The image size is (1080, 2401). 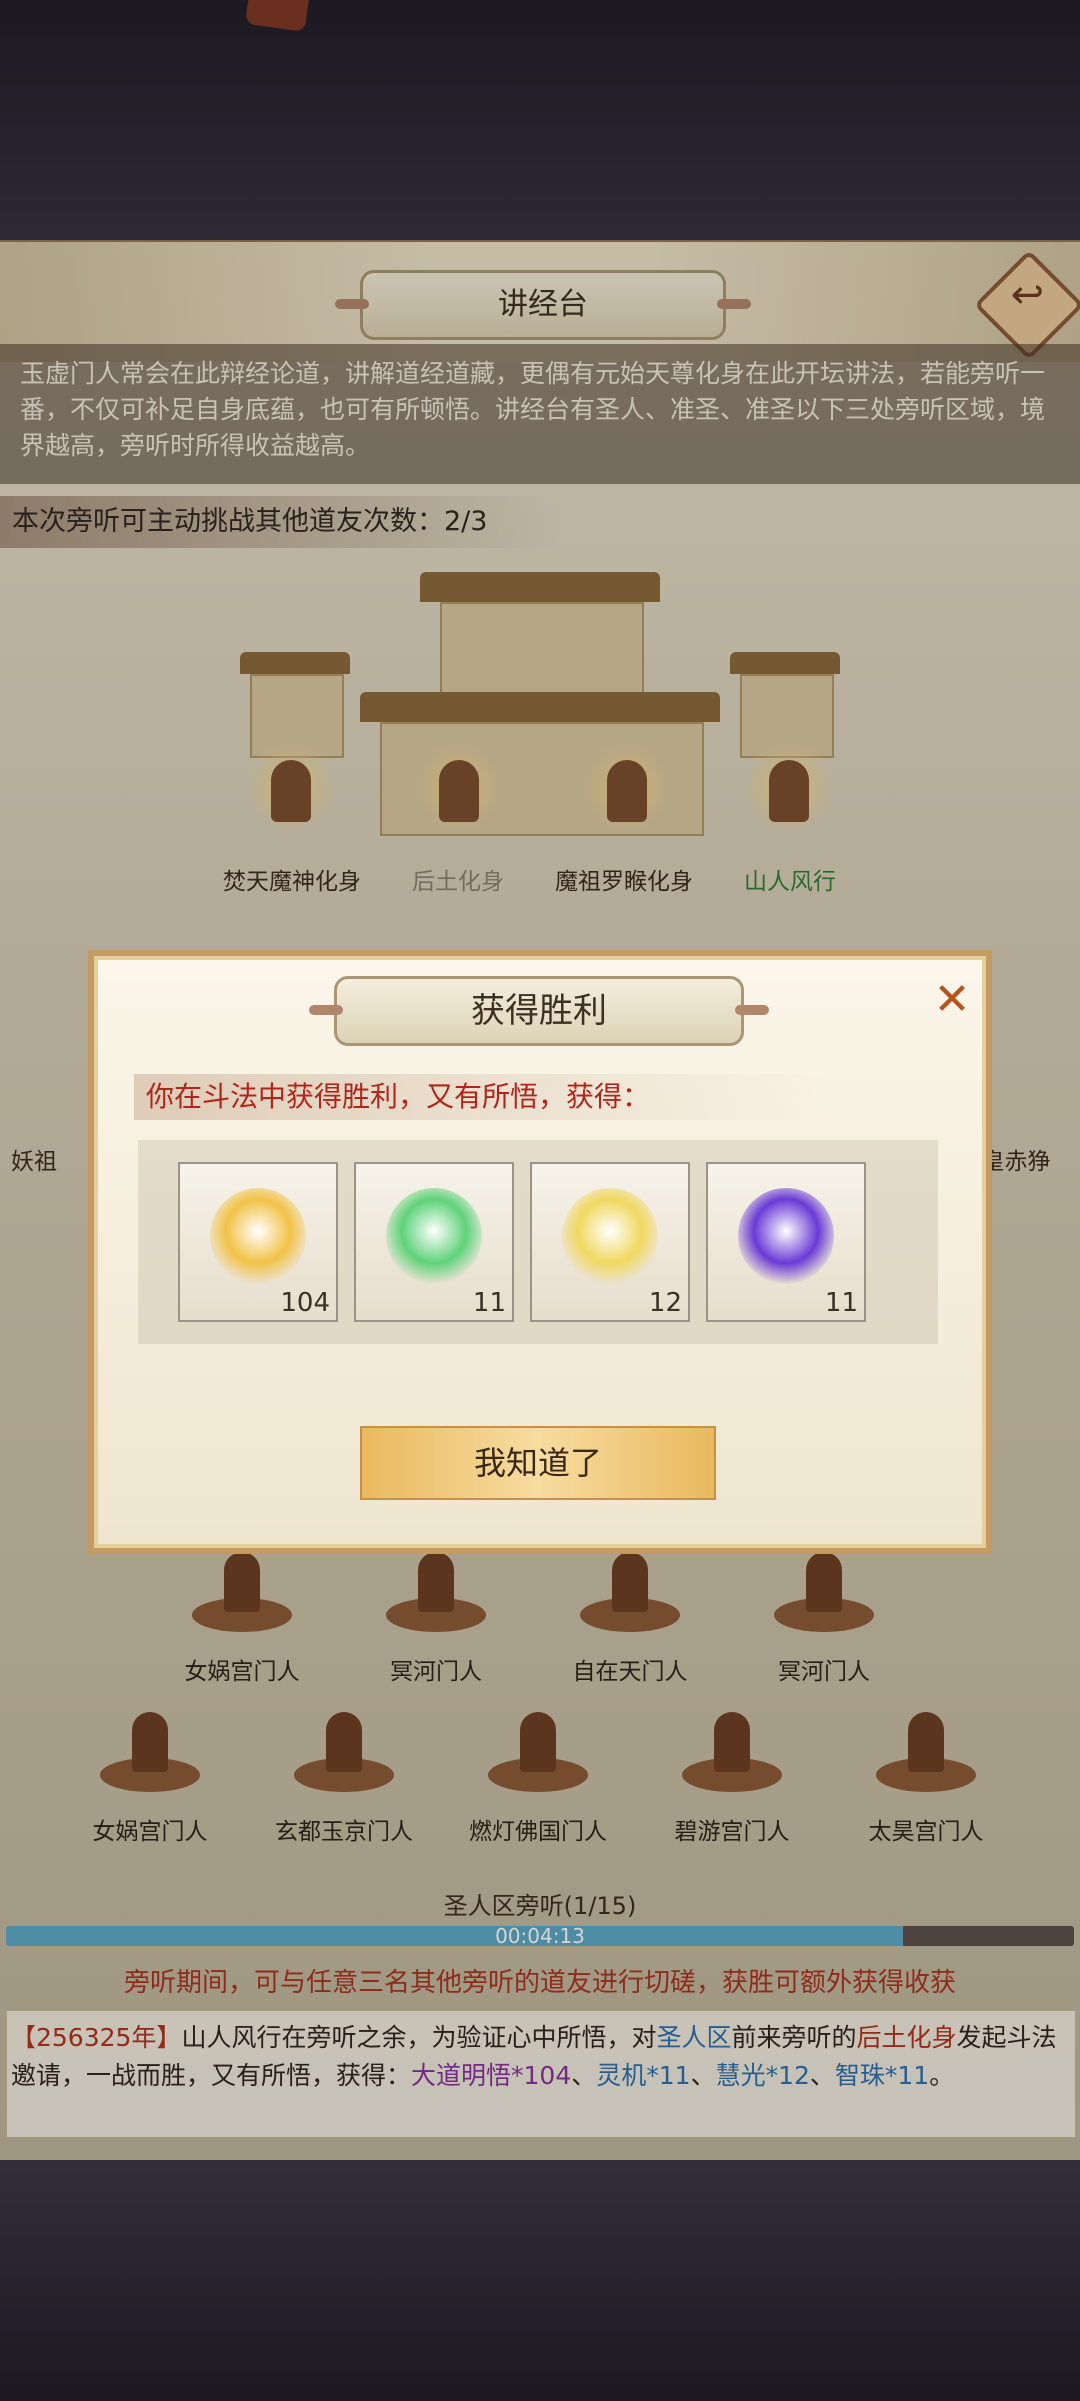 What do you see at coordinates (610, 1236) in the screenshot?
I see `golden-light-icon` at bounding box center [610, 1236].